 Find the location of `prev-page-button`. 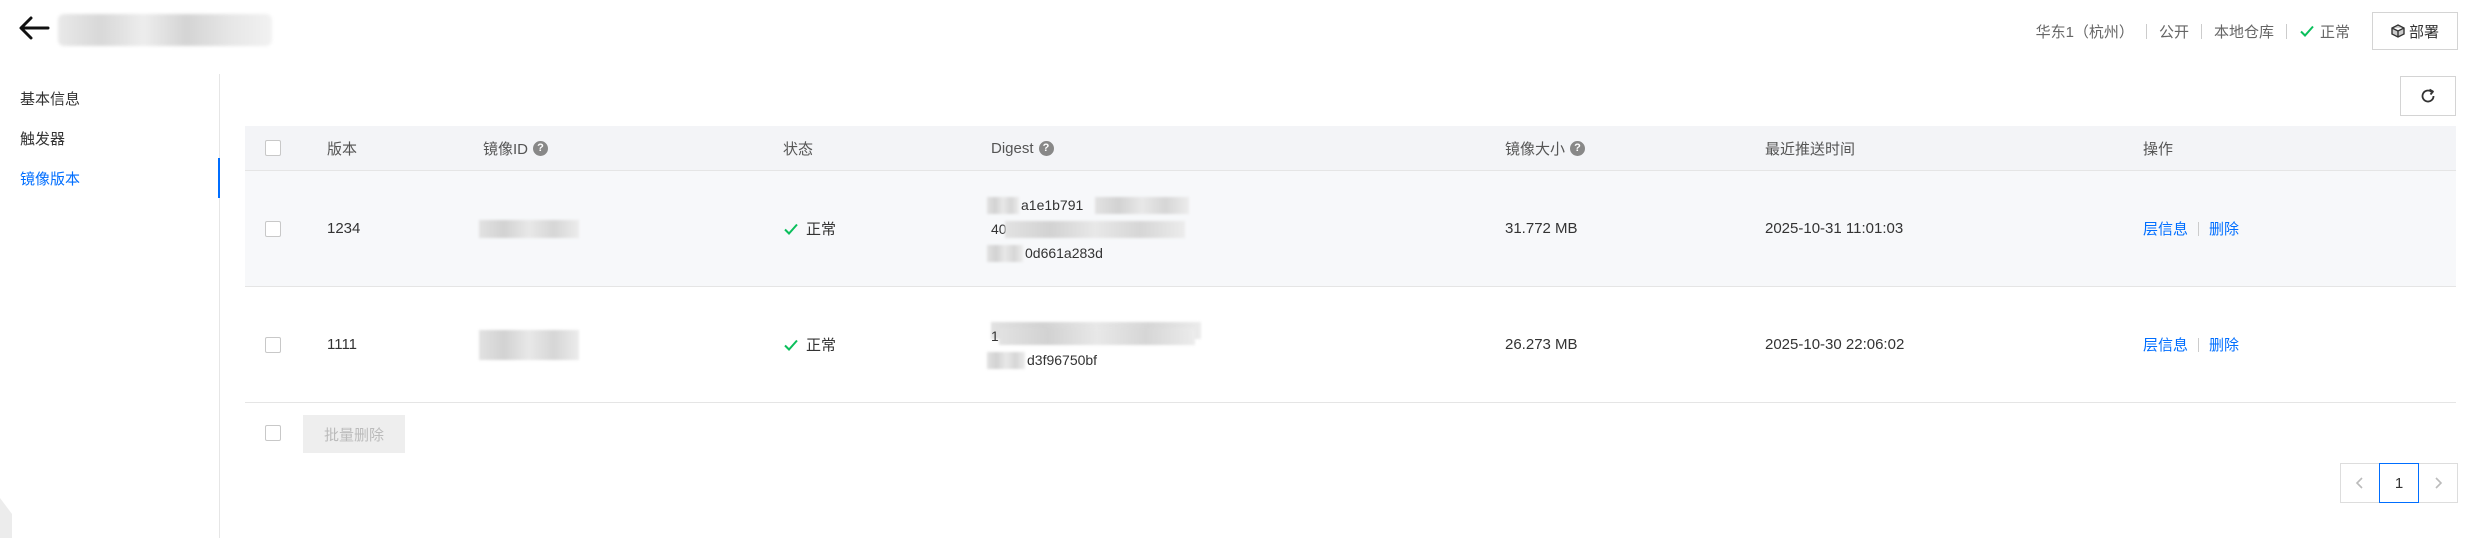

prev-page-button is located at coordinates (2360, 483).